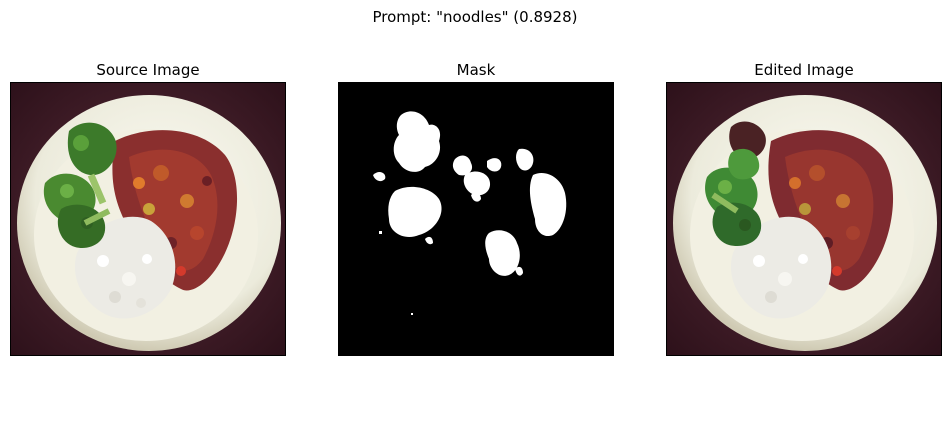  Describe the element at coordinates (804, 70) in the screenshot. I see `edited-image-title: Edited Image` at that location.